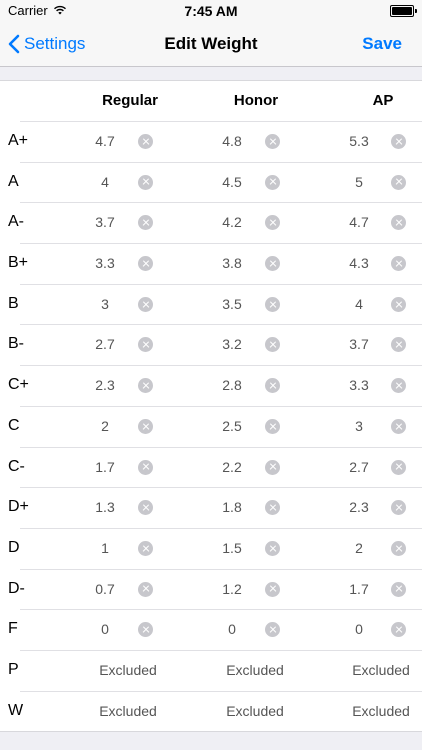  What do you see at coordinates (232, 304) in the screenshot?
I see `honor-weight-field: 3.5` at bounding box center [232, 304].